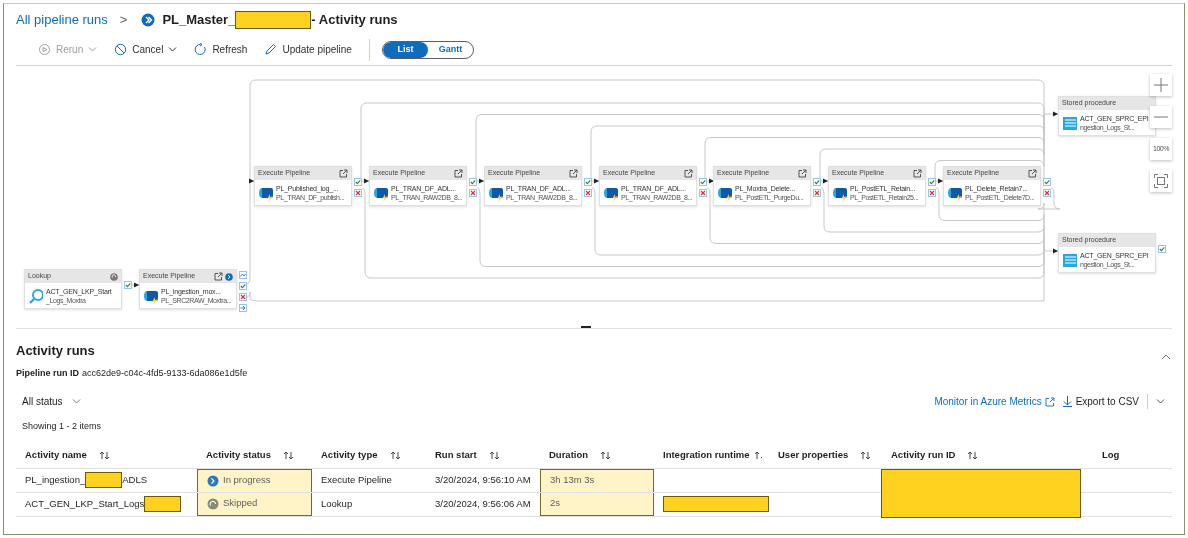  What do you see at coordinates (148, 20) in the screenshot?
I see `pipeline-icon` at bounding box center [148, 20].